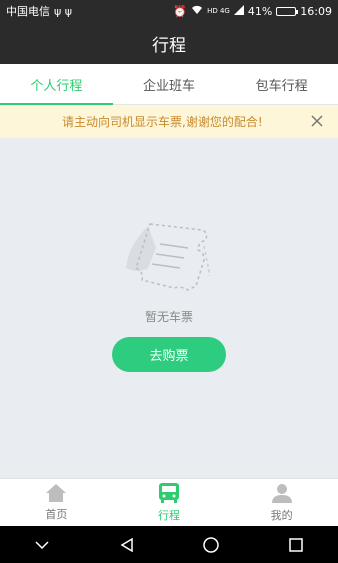 The width and height of the screenshot is (338, 563). I want to click on page-title: 行程, so click(169, 43).